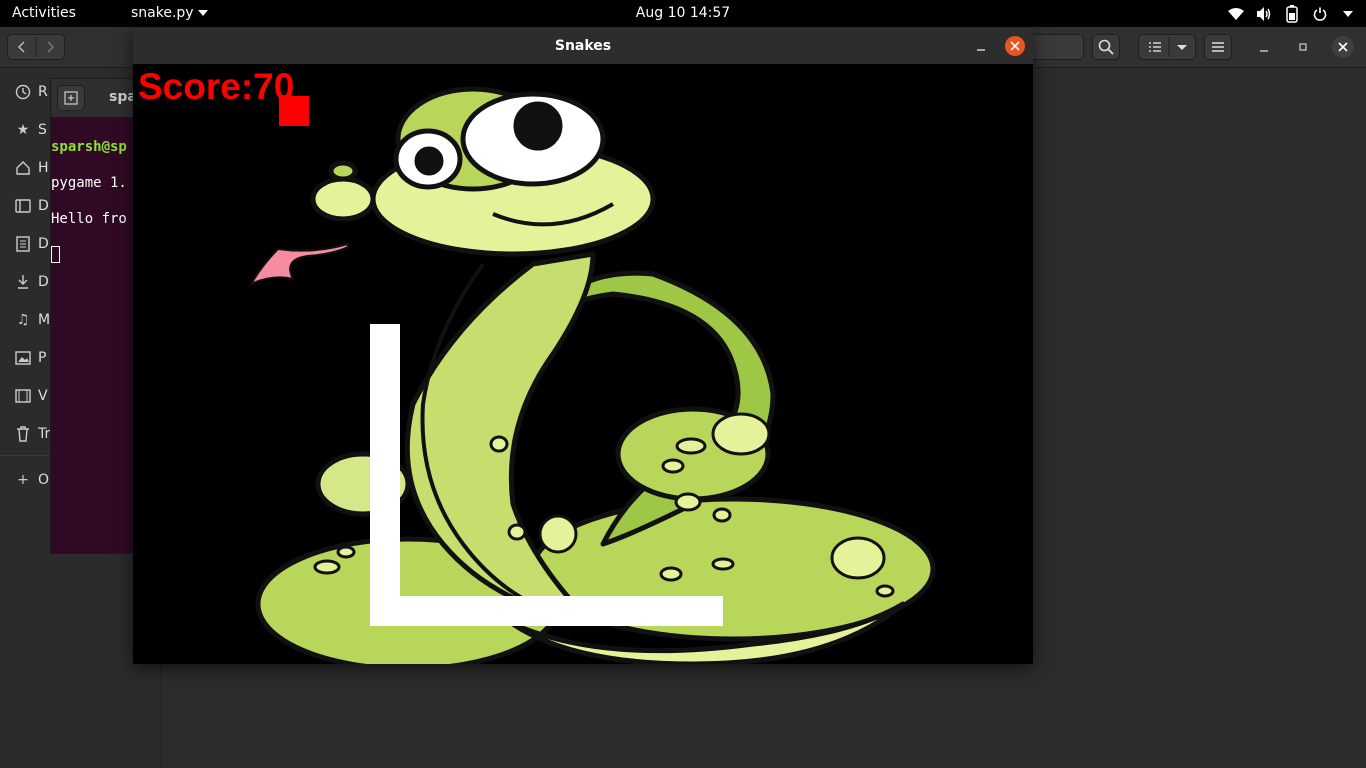 This screenshot has width=1366, height=768. Describe the element at coordinates (44, 480) in the screenshot. I see `sidebar-item-label: O` at that location.